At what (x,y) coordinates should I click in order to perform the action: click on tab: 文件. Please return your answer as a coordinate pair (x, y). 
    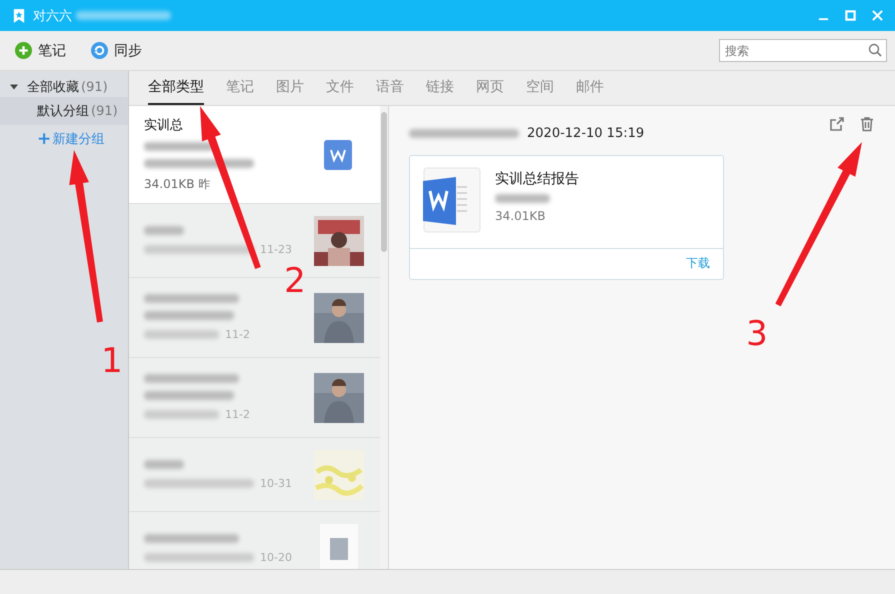
    Looking at the image, I should click on (340, 88).